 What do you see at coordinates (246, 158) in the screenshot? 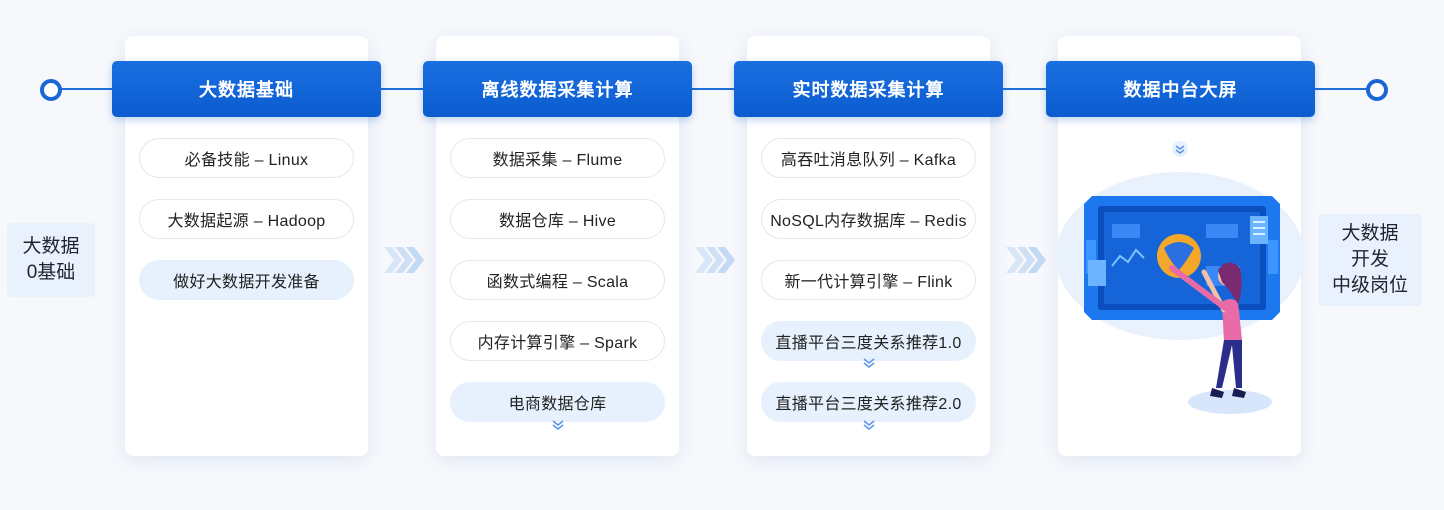
I see `stage-1-item-1: 必备技能 – Linux` at bounding box center [246, 158].